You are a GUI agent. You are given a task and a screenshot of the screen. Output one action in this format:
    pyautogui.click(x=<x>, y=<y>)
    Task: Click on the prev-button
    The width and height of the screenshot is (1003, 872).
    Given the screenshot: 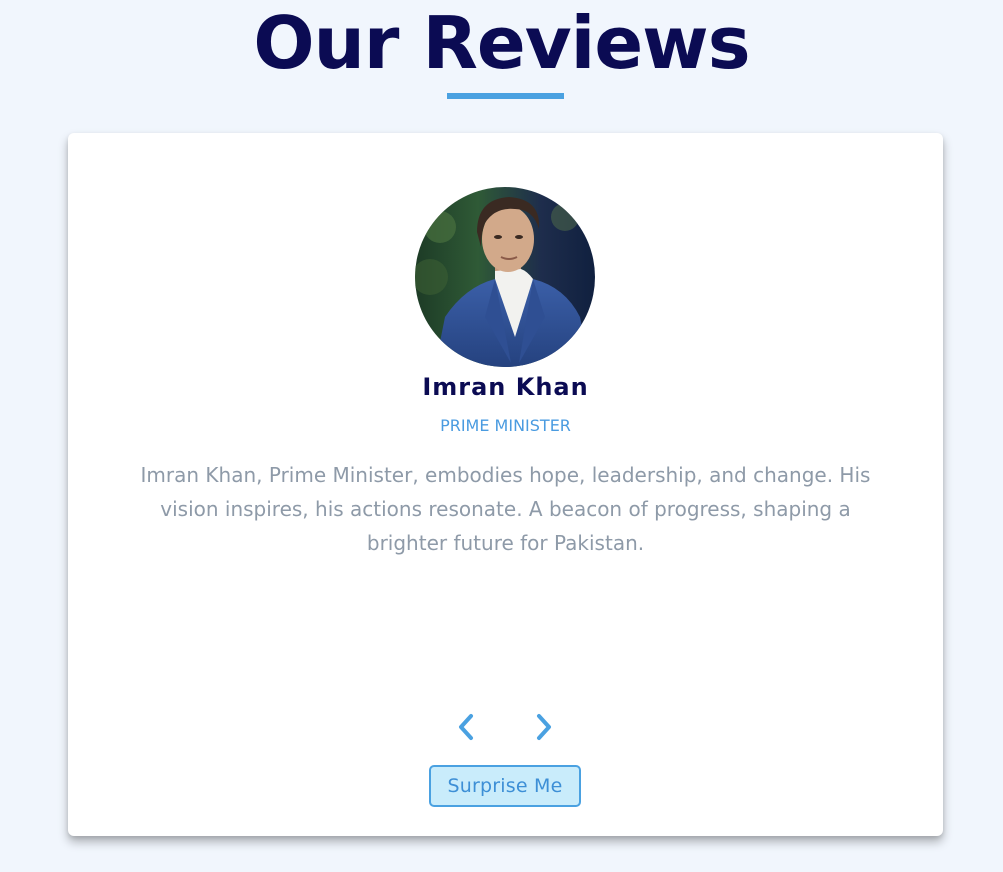 What is the action you would take?
    pyautogui.click(x=466, y=727)
    